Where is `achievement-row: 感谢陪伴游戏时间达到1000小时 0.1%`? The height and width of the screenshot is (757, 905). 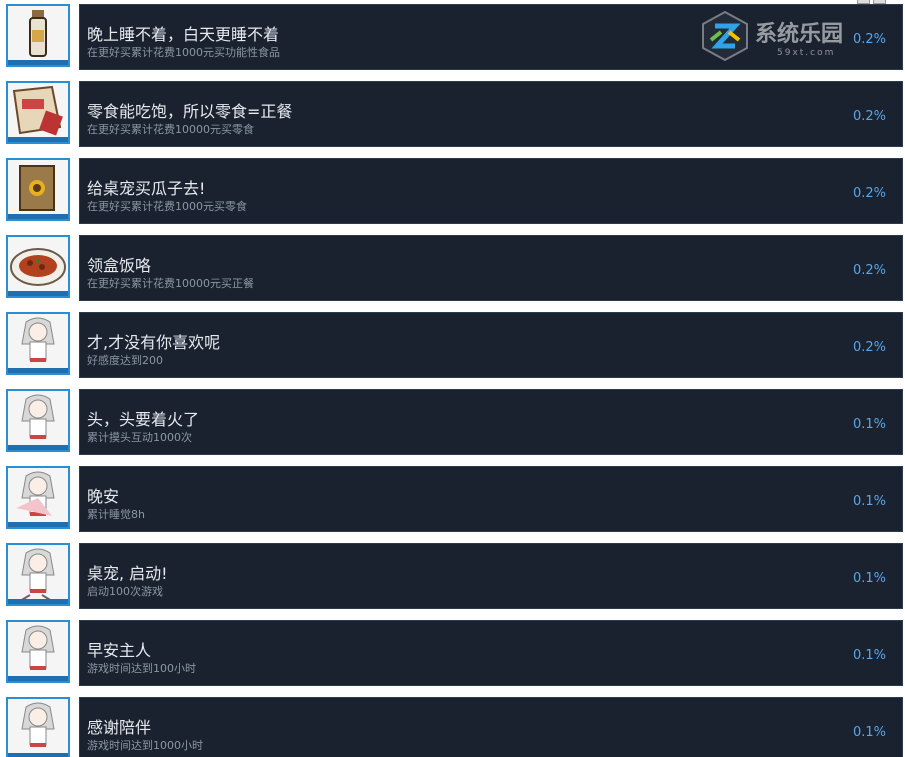
achievement-row: 感谢陪伴游戏时间达到1000小时 0.1% is located at coordinates (454, 727).